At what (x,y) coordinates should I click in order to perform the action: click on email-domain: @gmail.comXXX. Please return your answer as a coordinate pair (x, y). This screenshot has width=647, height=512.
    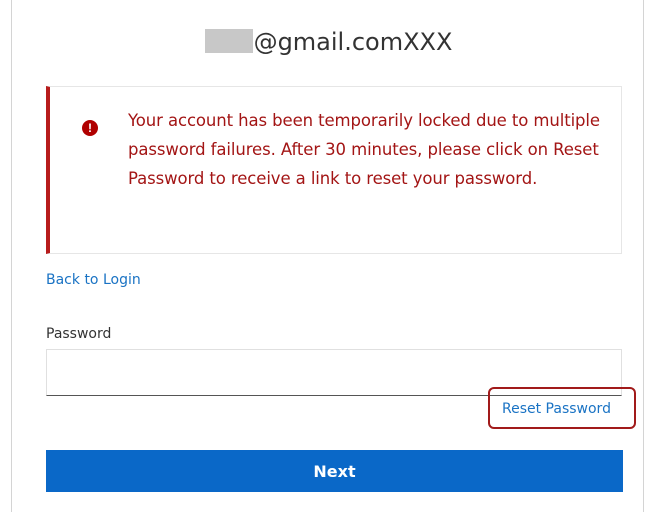
    Looking at the image, I should click on (353, 42).